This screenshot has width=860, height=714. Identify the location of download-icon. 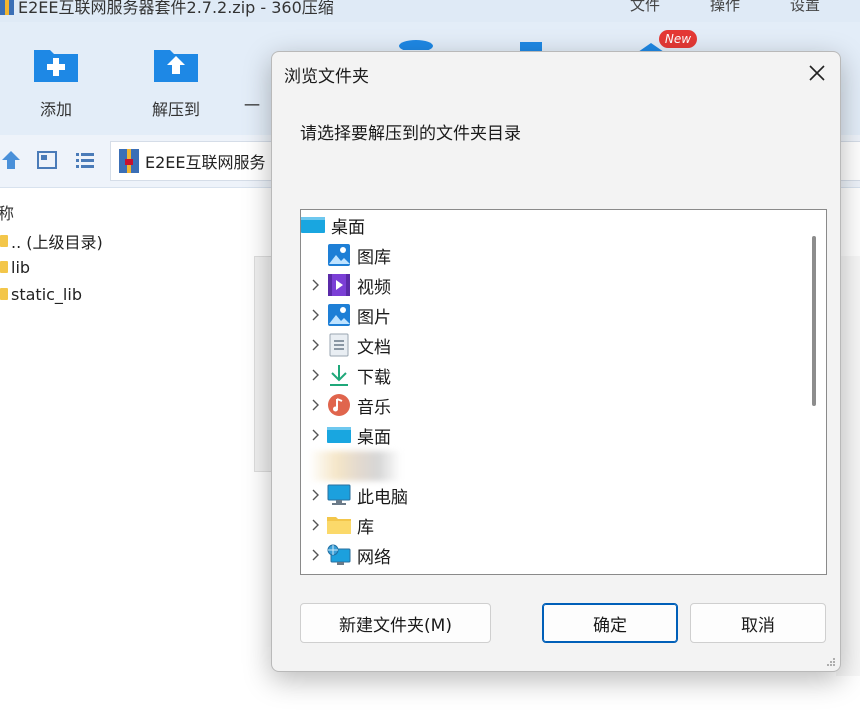
(339, 375).